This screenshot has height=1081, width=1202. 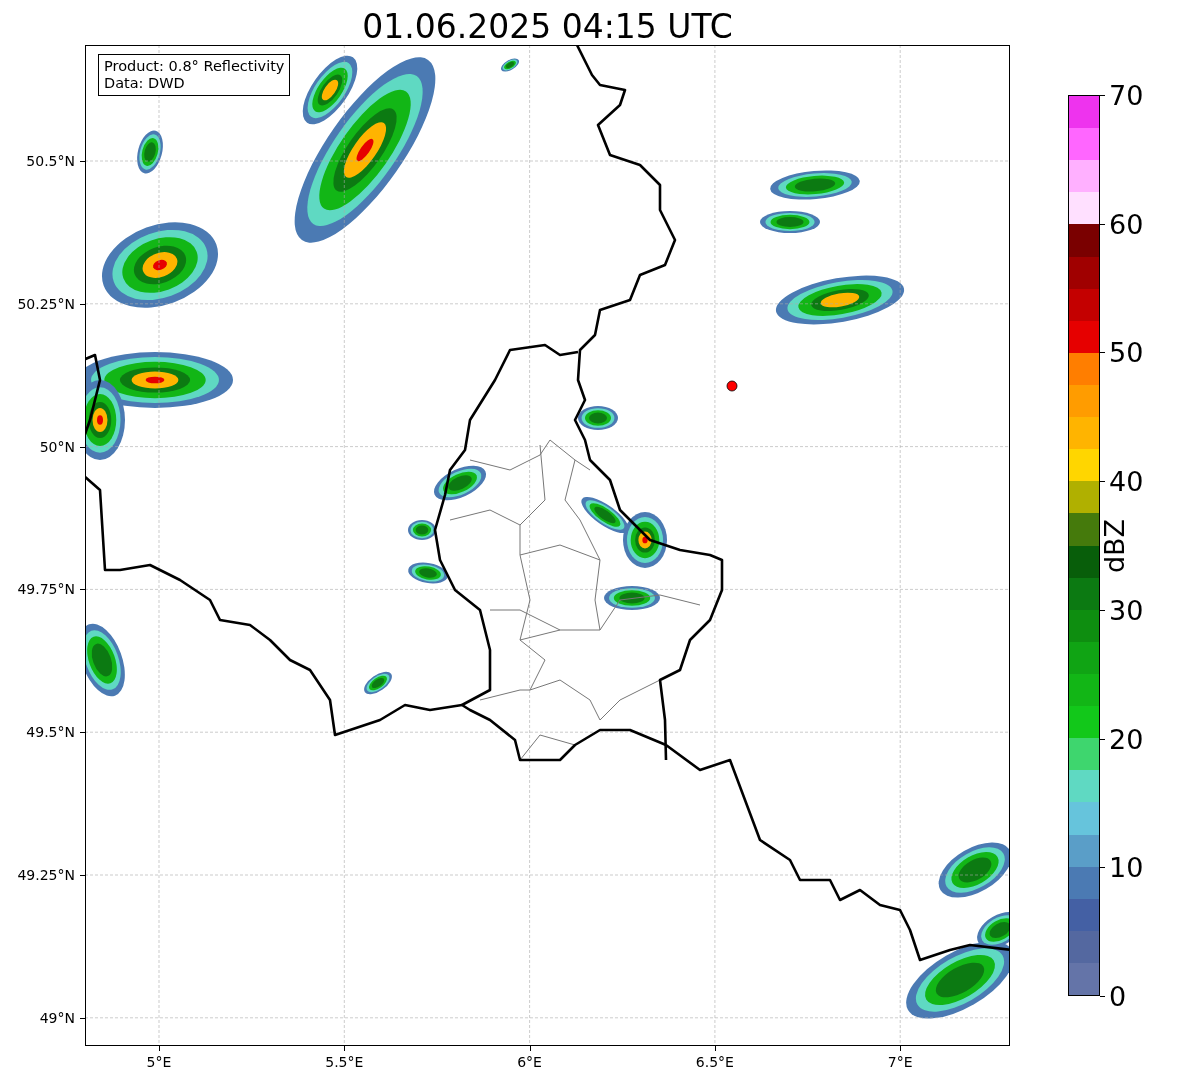 What do you see at coordinates (1126, 481) in the screenshot?
I see `scale-tick-label: 40` at bounding box center [1126, 481].